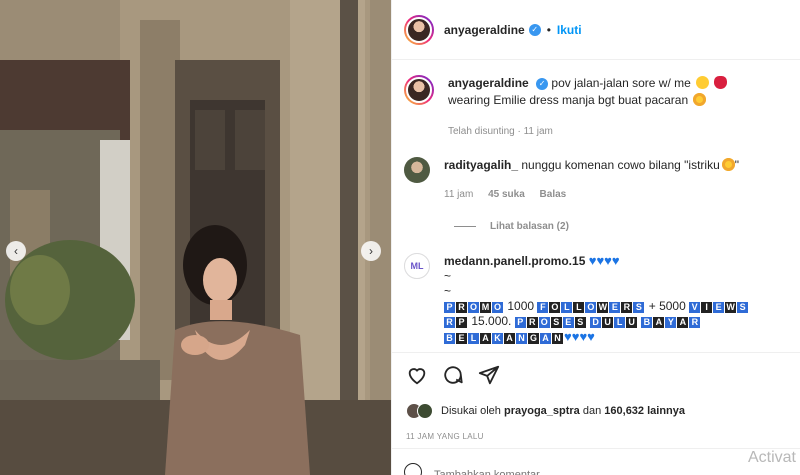  I want to click on promo-line-2: RP 15.000. PROSES DULU BAYAR, so click(596, 321).